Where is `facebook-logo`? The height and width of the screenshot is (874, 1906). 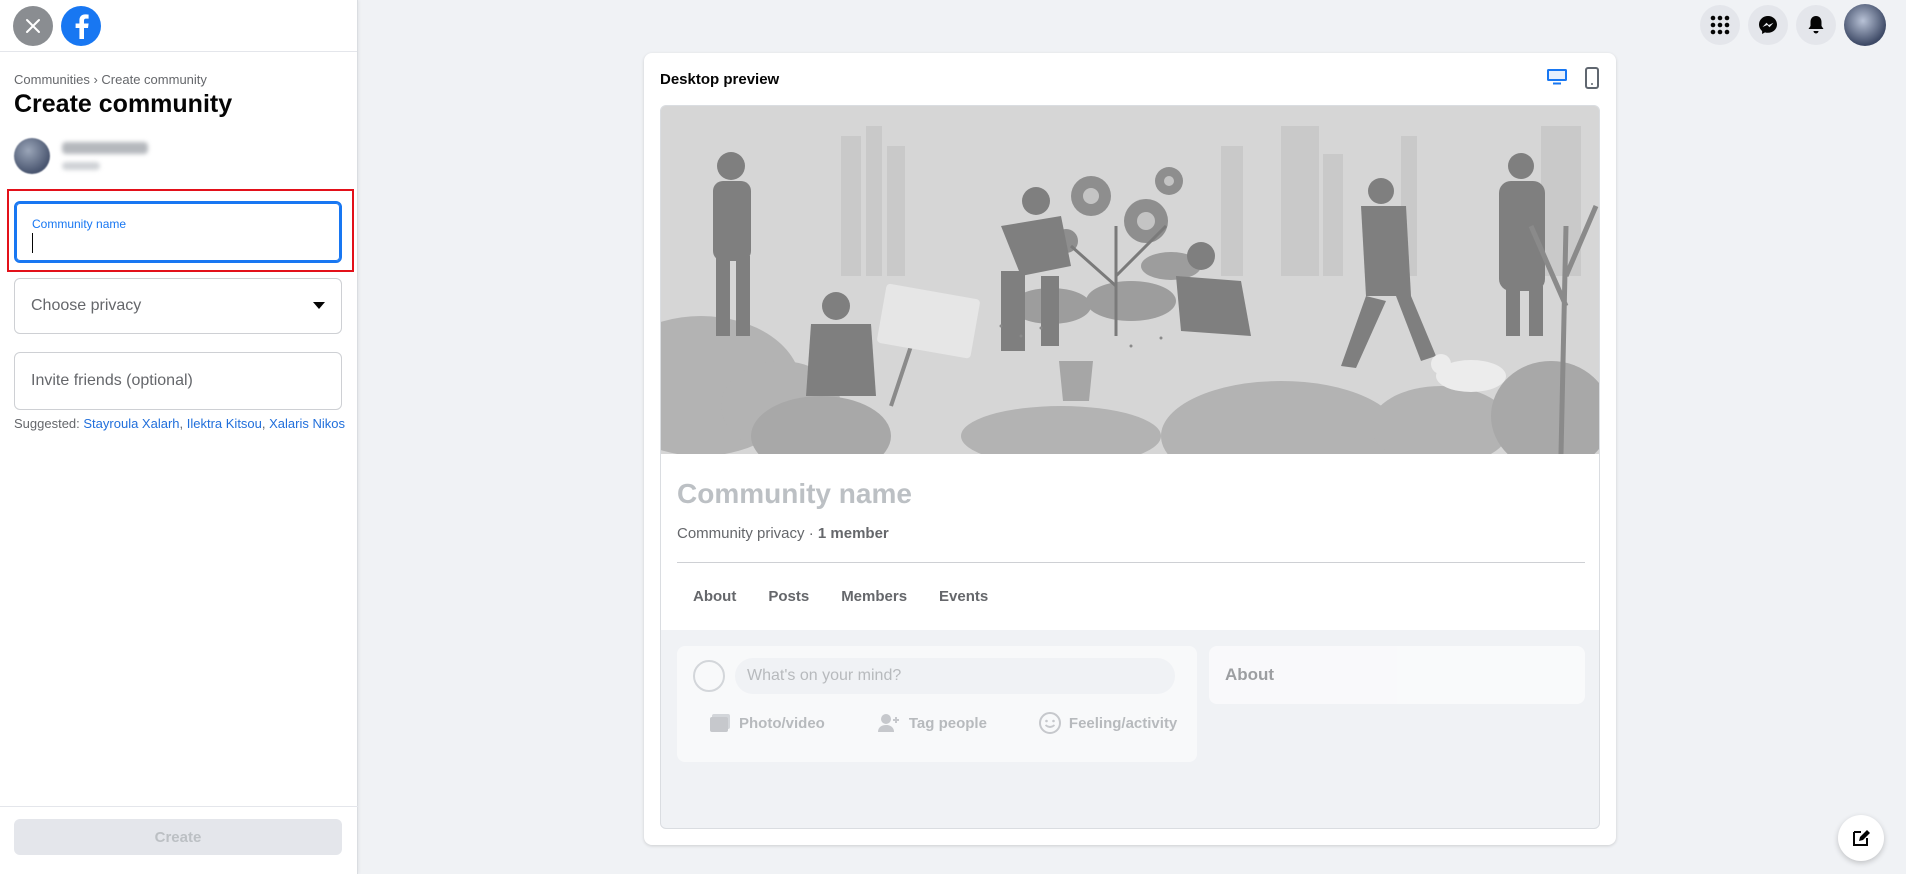
facebook-logo is located at coordinates (81, 25).